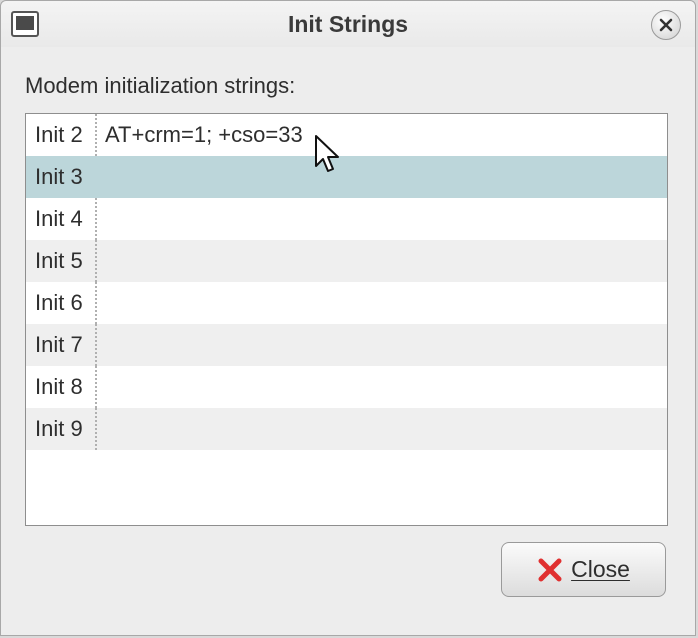 The height and width of the screenshot is (638, 698). Describe the element at coordinates (59, 386) in the screenshot. I see `row-label: Init 8` at that location.